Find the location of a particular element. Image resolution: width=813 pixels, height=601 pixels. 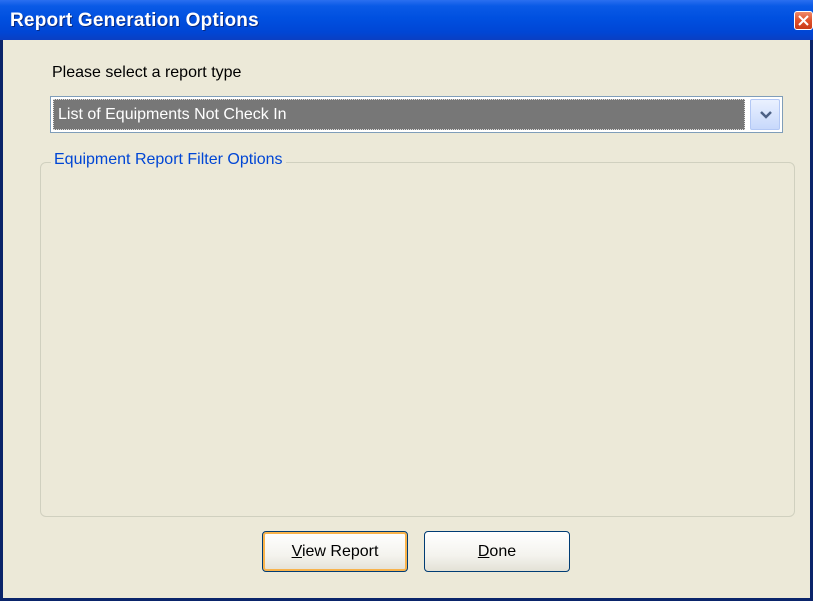

done-button: Done is located at coordinates (497, 551).